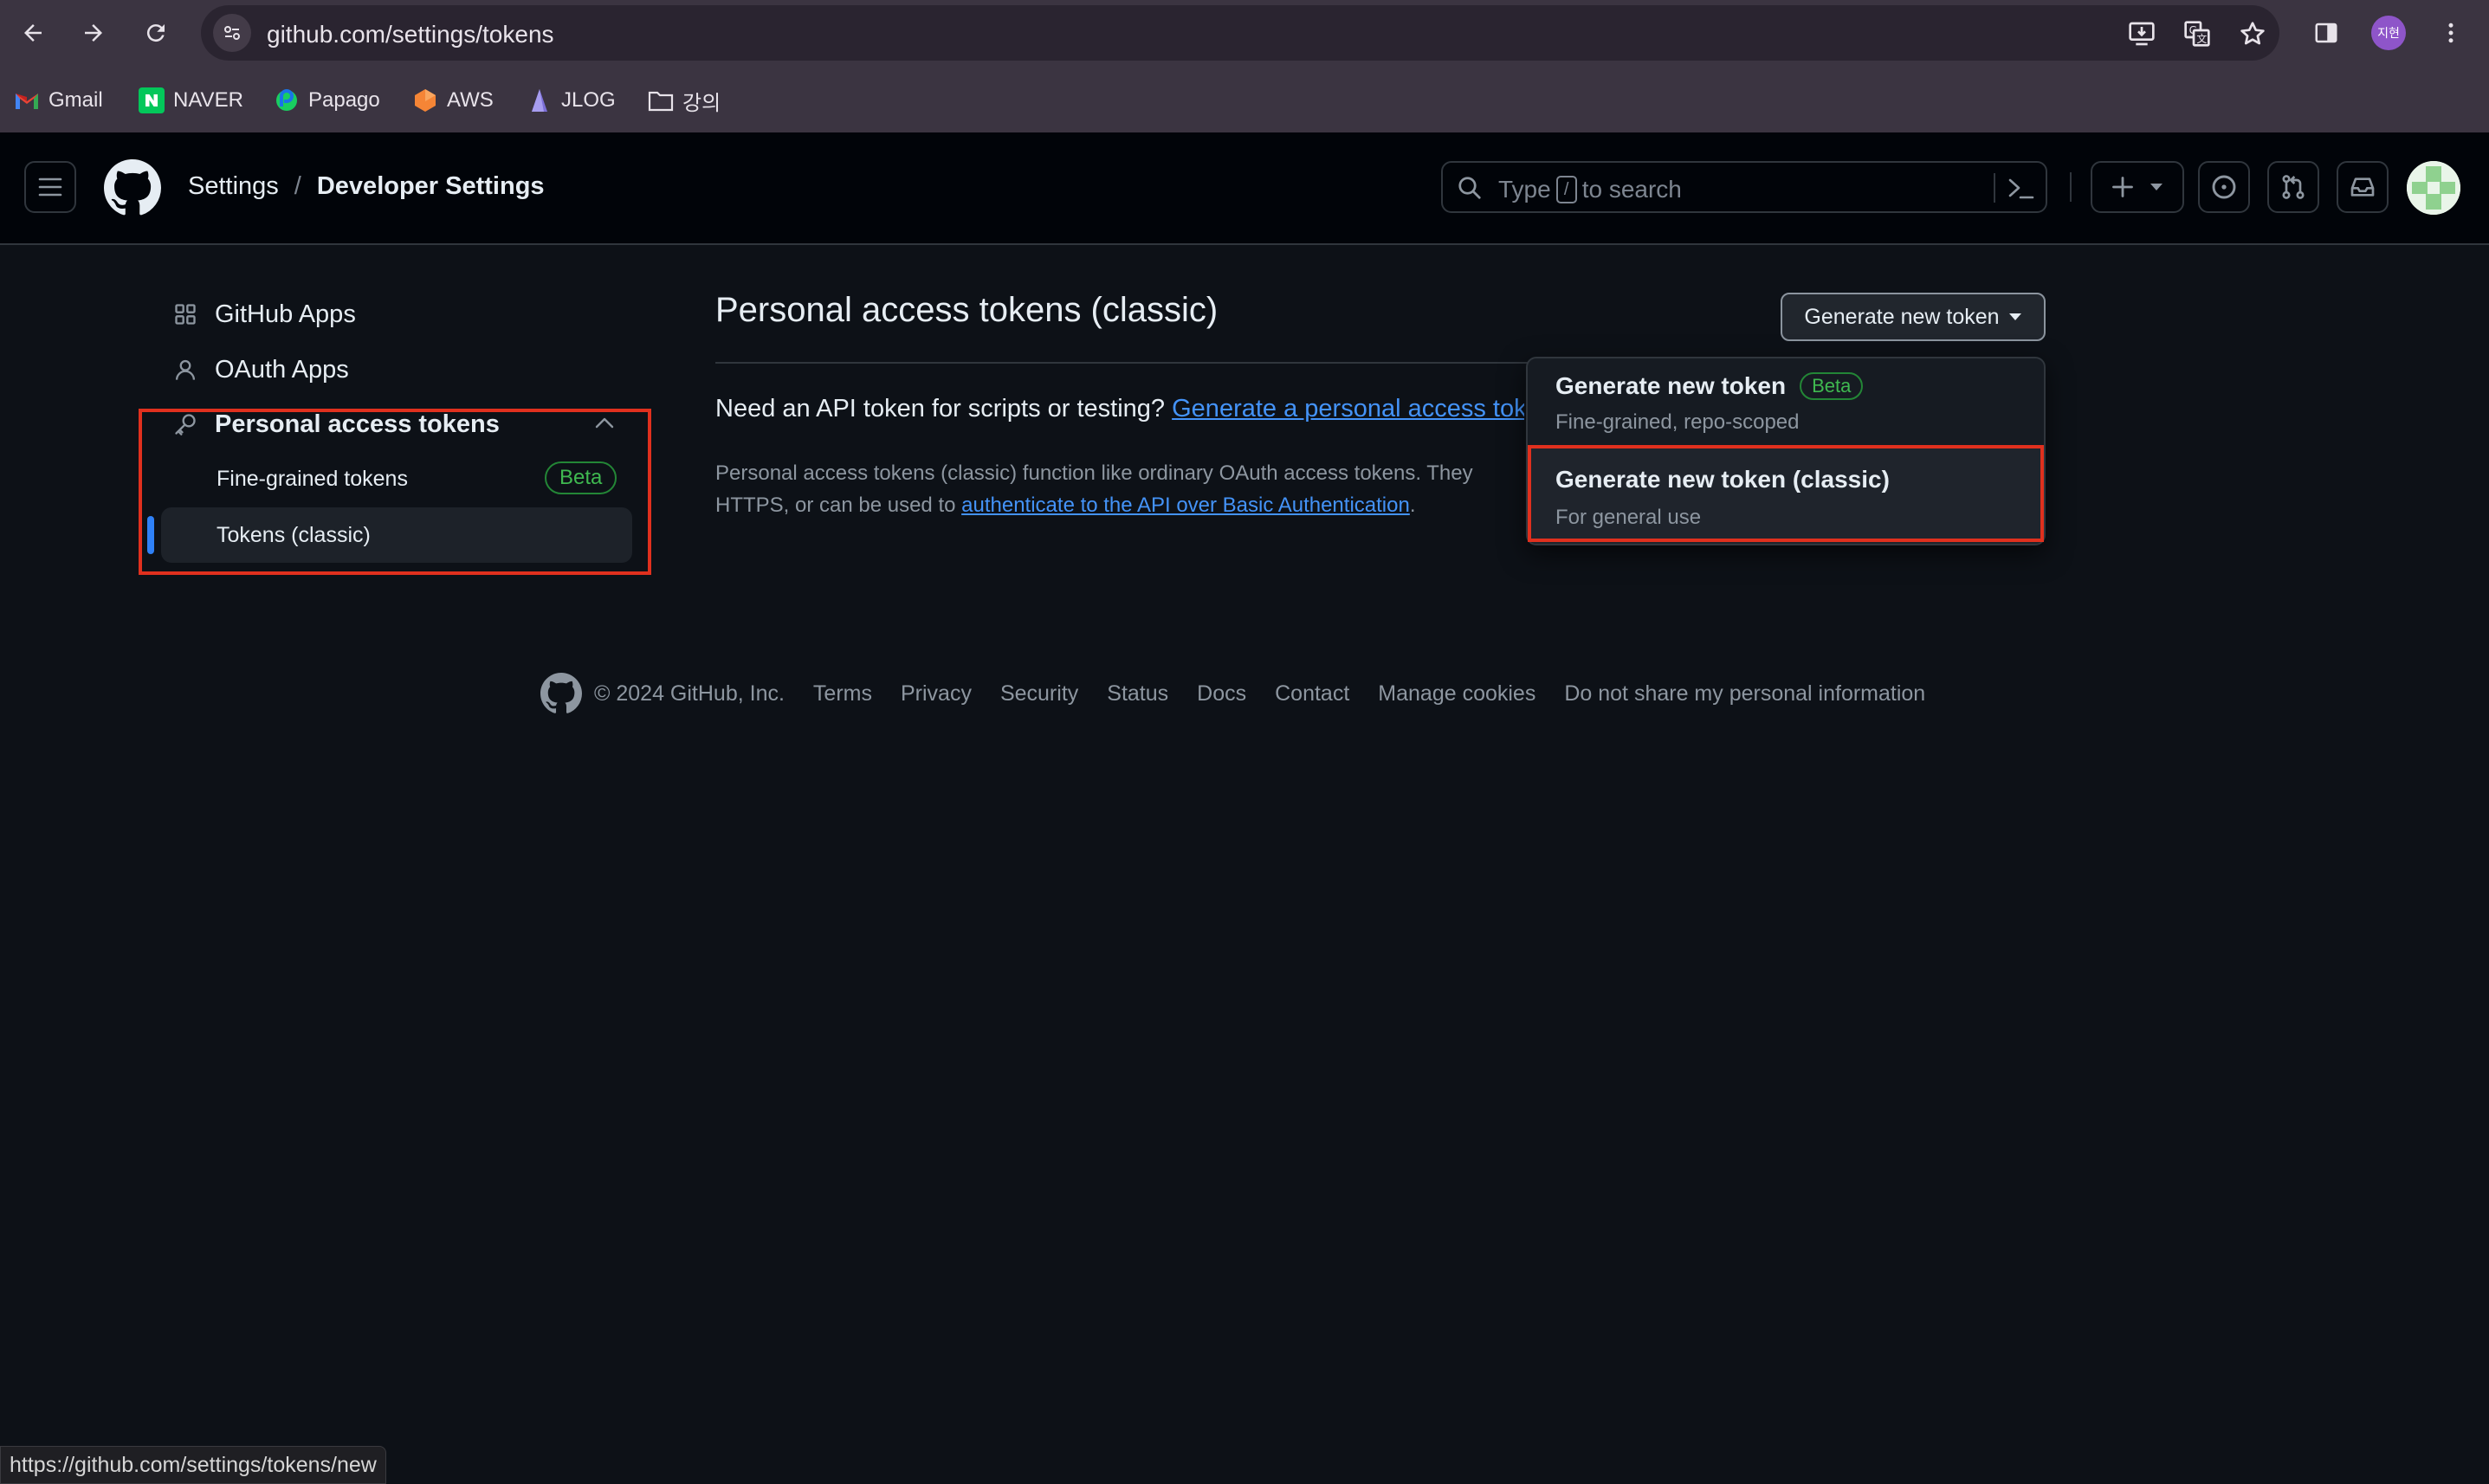 The width and height of the screenshot is (2489, 1484). I want to click on bookmark-star-icon, so click(2252, 33).